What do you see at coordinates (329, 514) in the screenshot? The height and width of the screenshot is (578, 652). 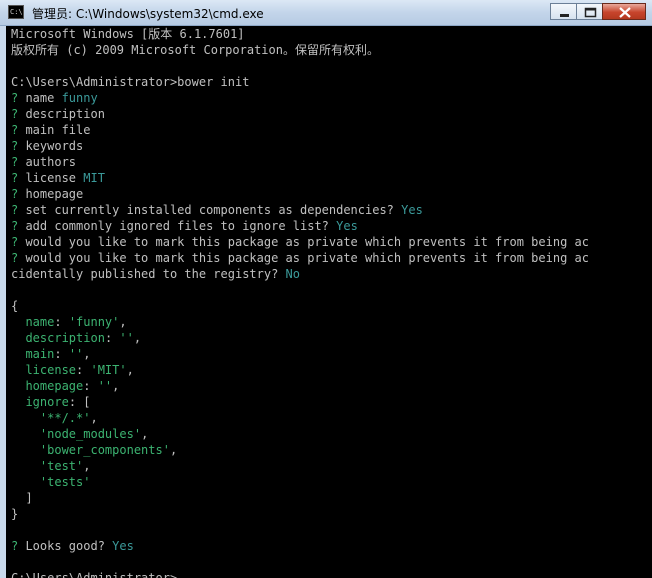 I see `console-line: }` at bounding box center [329, 514].